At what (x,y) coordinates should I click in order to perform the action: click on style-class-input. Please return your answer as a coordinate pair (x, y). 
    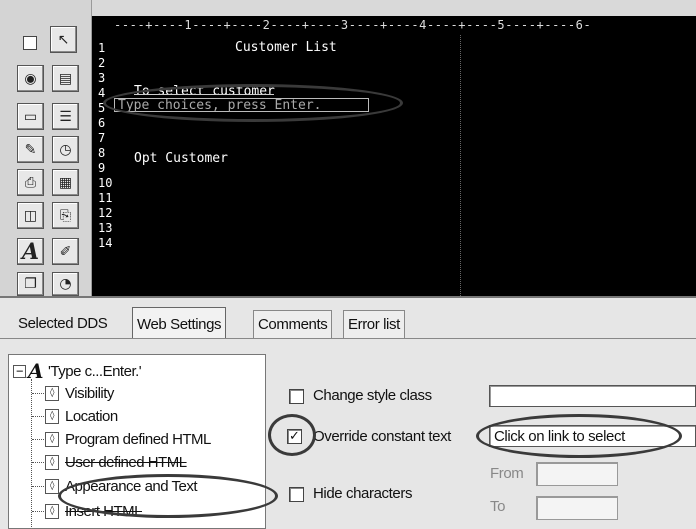
    Looking at the image, I should click on (592, 396).